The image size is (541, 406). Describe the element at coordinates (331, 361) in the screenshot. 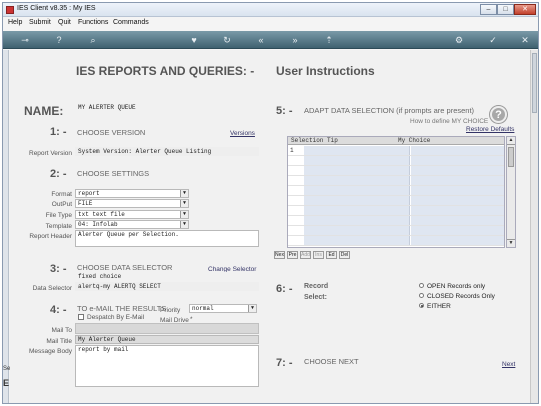

I see `step-7-title: CHOOSE NEXT` at that location.